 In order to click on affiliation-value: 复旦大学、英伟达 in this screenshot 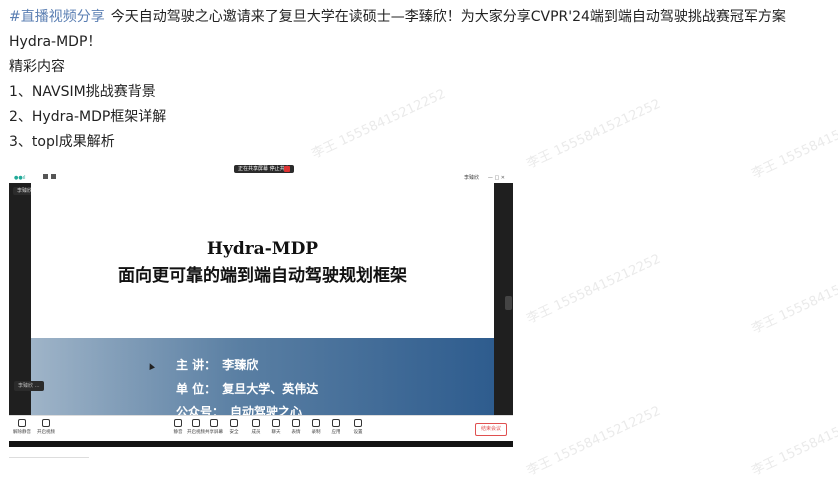, I will do `click(270, 389)`.